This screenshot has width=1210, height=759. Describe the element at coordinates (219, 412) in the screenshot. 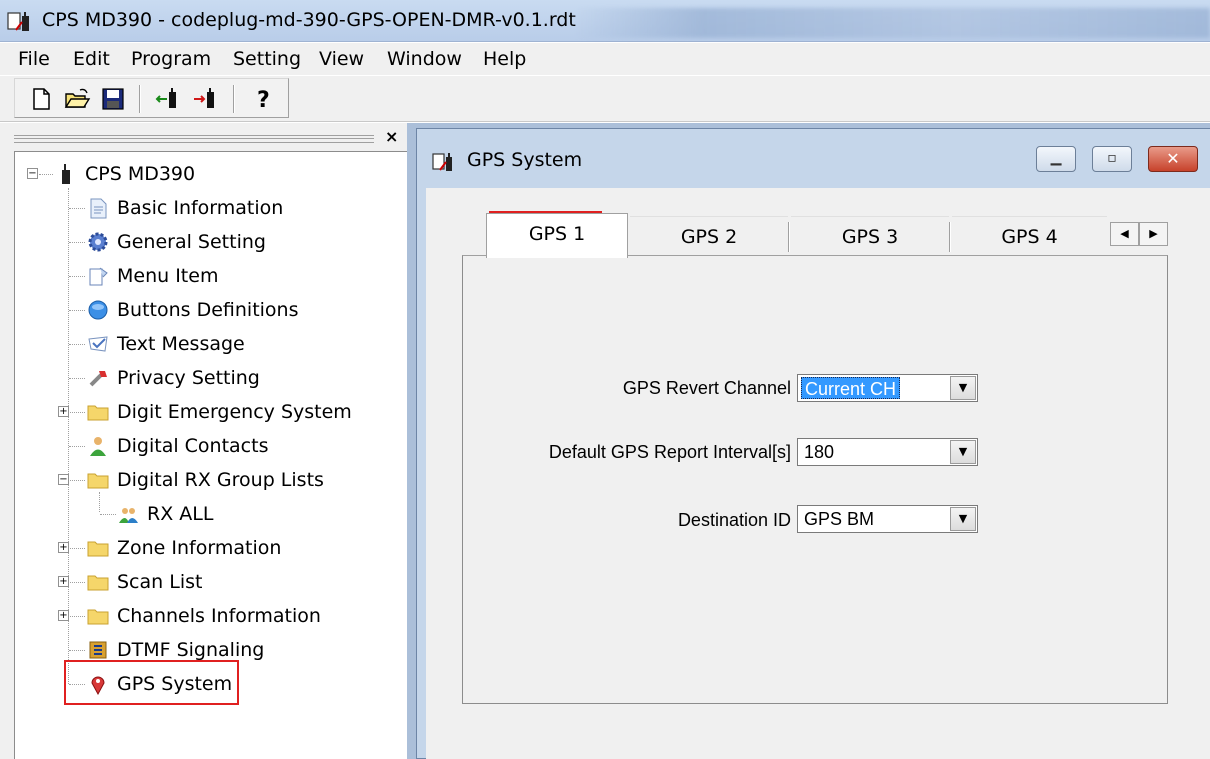

I see `tree-item-digit-emergency-system: Digit Emergency System` at that location.